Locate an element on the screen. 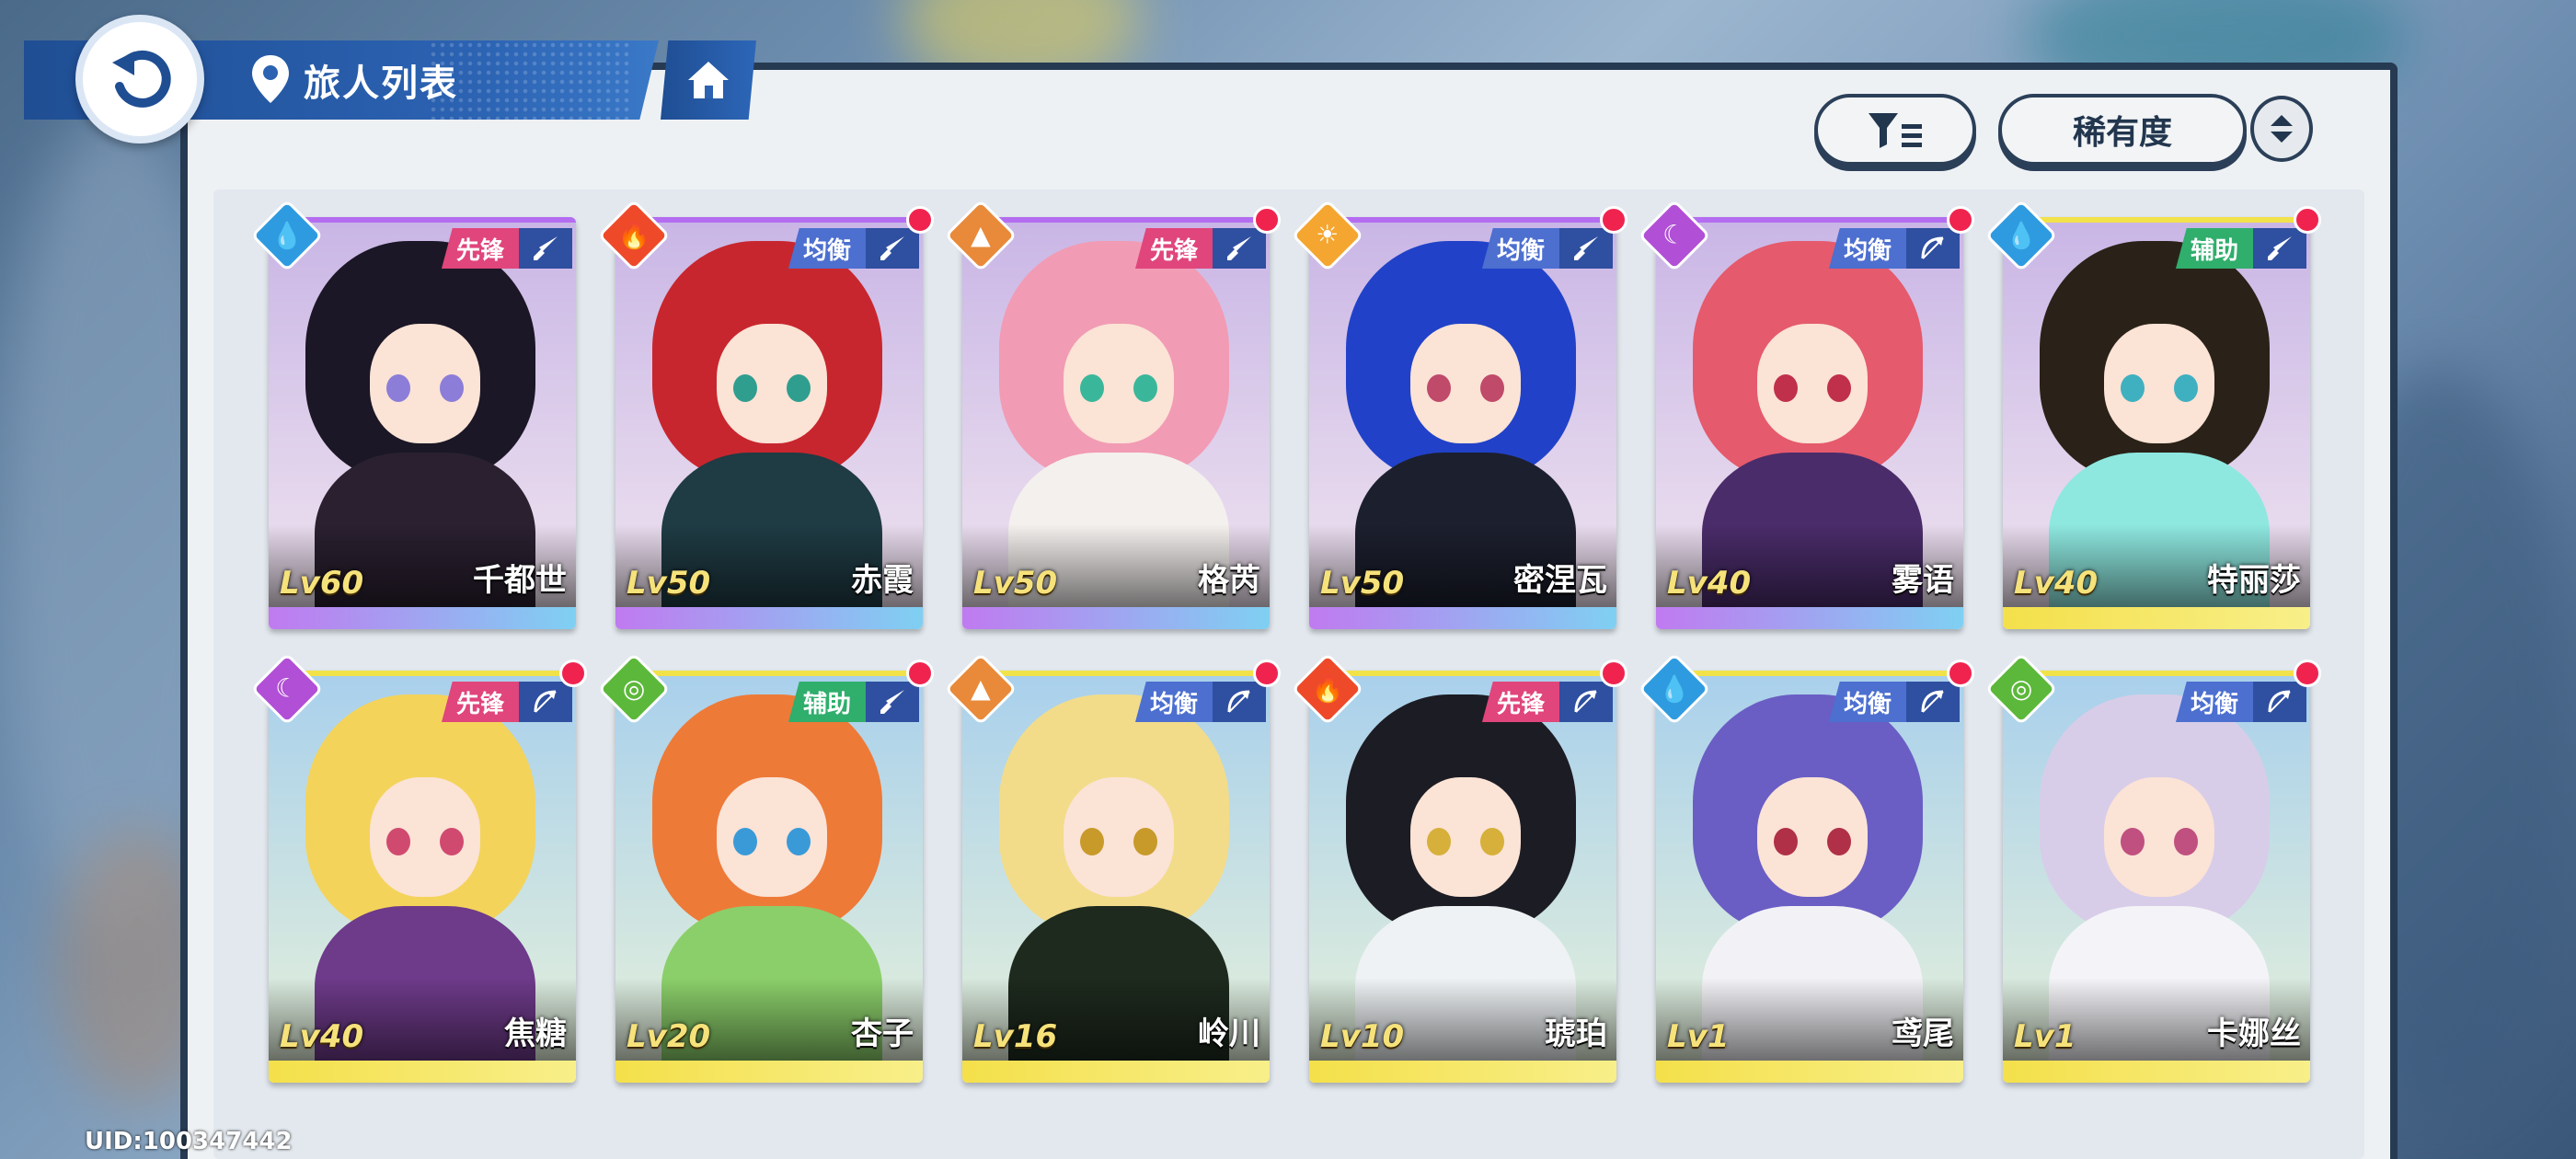 This screenshot has height=1159, width=2576. character-name: 卡娜丝 is located at coordinates (2254, 1034).